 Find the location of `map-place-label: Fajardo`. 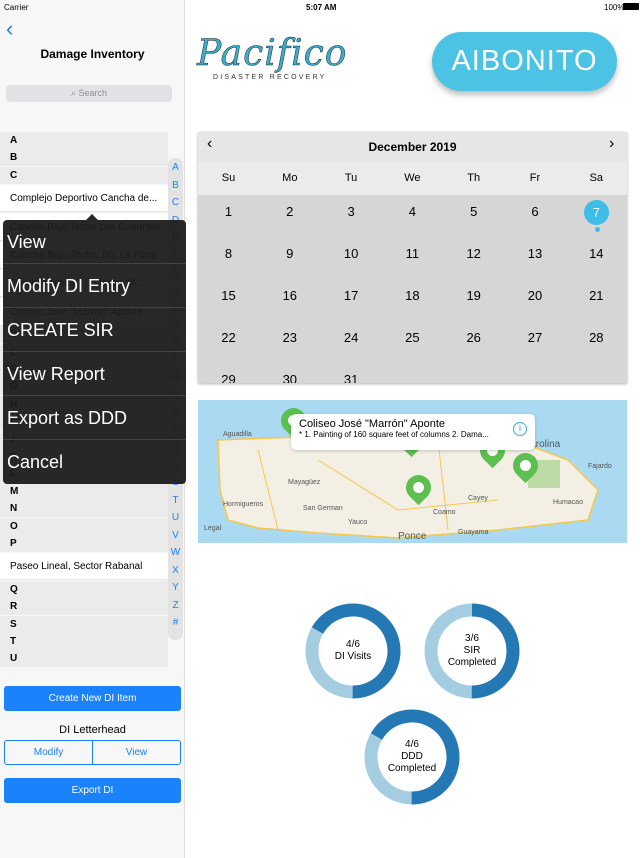

map-place-label: Fajardo is located at coordinates (600, 466).